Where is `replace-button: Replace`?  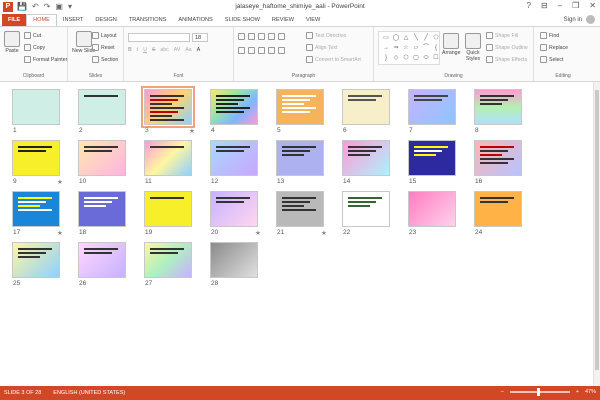
replace-button: Replace is located at coordinates (554, 47).